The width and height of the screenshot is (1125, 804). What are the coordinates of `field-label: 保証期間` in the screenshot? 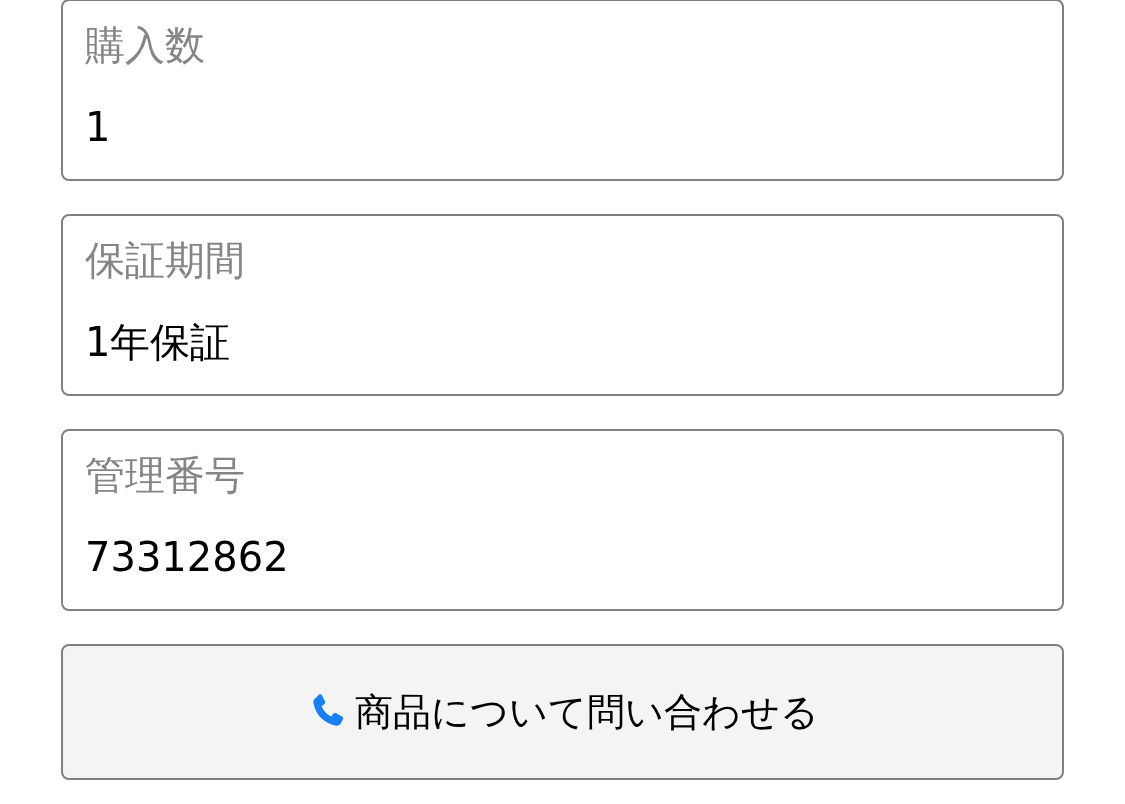 It's located at (165, 260).